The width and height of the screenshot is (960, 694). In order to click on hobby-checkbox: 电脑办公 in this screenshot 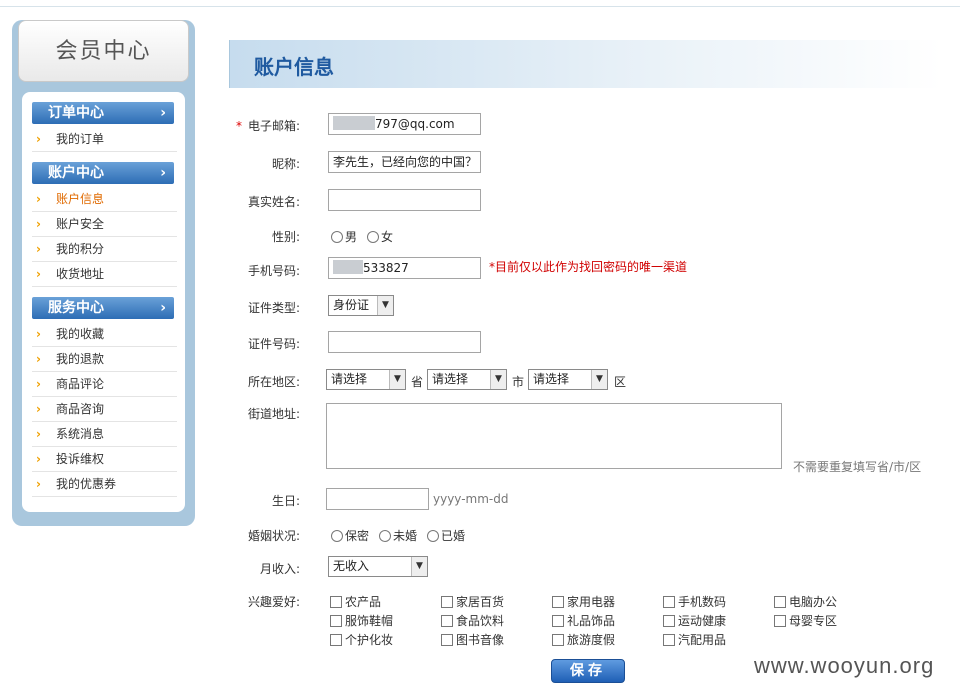, I will do `click(805, 601)`.